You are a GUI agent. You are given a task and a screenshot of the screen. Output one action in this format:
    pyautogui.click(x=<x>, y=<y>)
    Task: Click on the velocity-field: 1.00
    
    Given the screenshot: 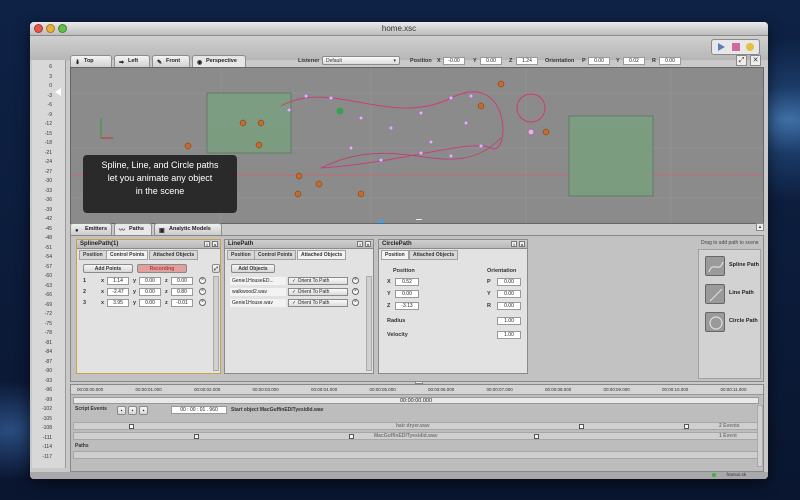 What is the action you would take?
    pyautogui.click(x=509, y=335)
    